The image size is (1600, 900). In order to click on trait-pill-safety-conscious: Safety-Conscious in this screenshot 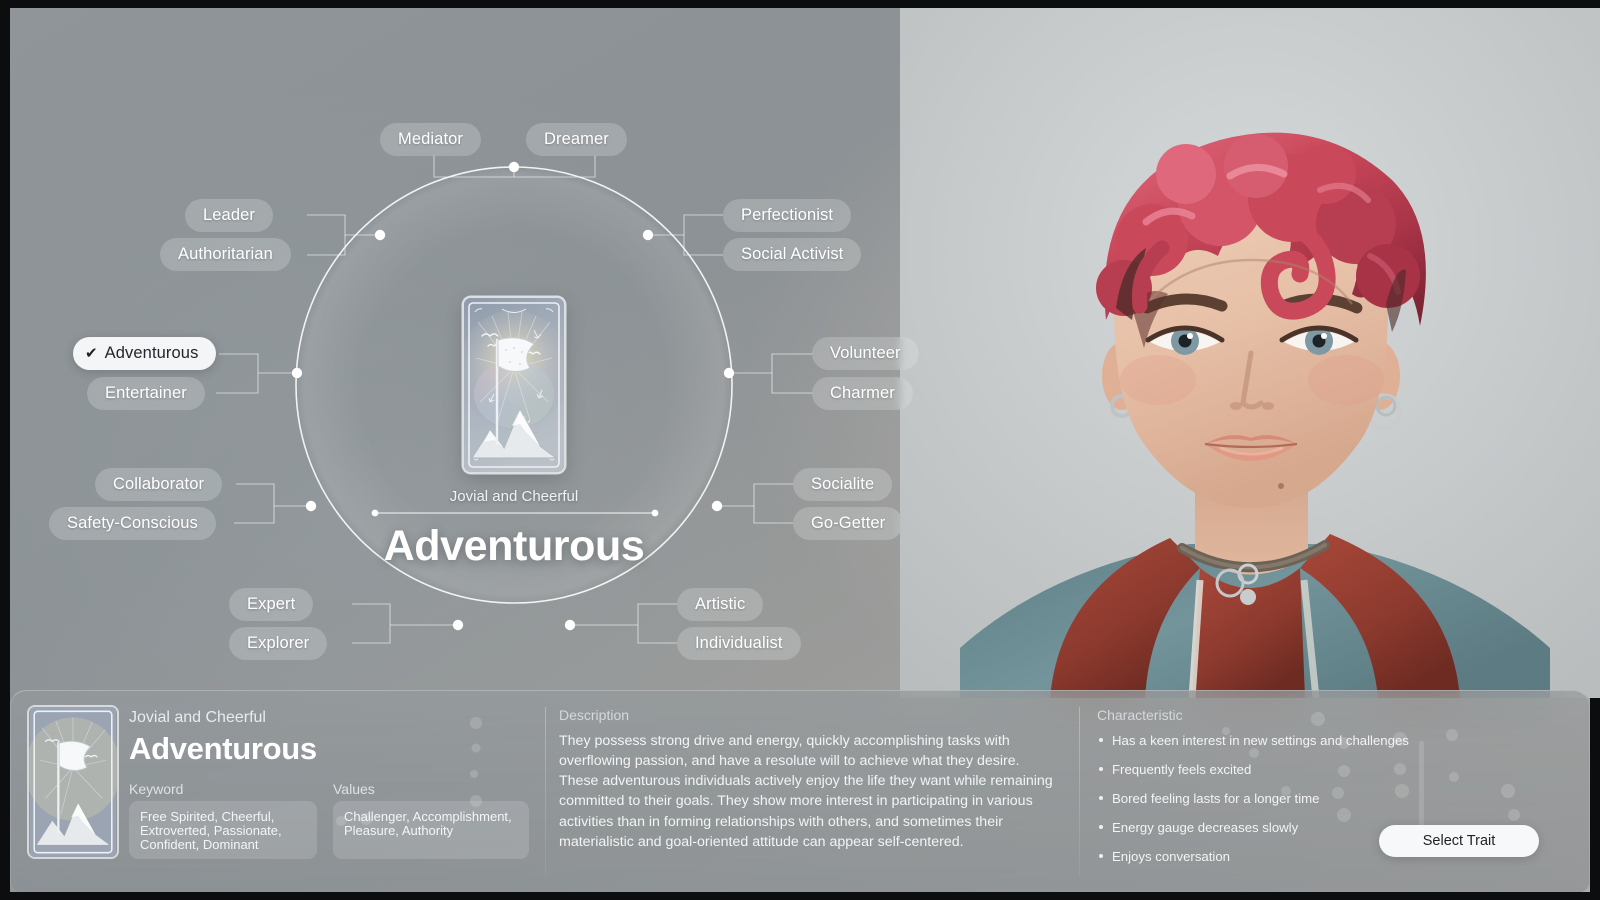, I will do `click(132, 523)`.